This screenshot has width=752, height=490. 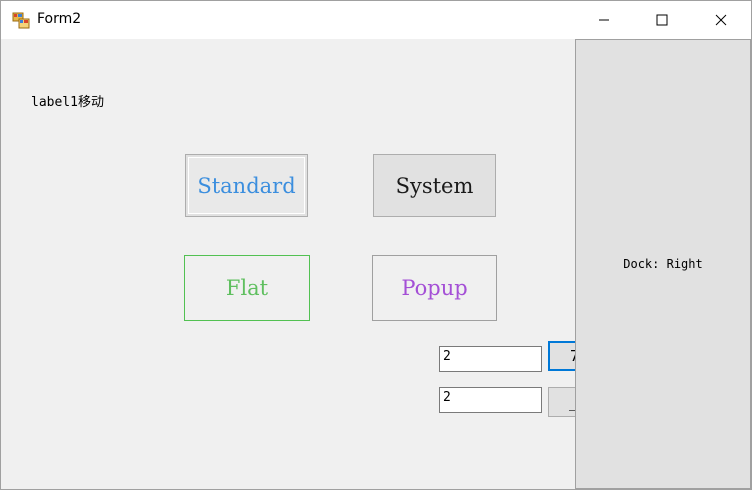 I want to click on textbox-1: 2, so click(x=490, y=359).